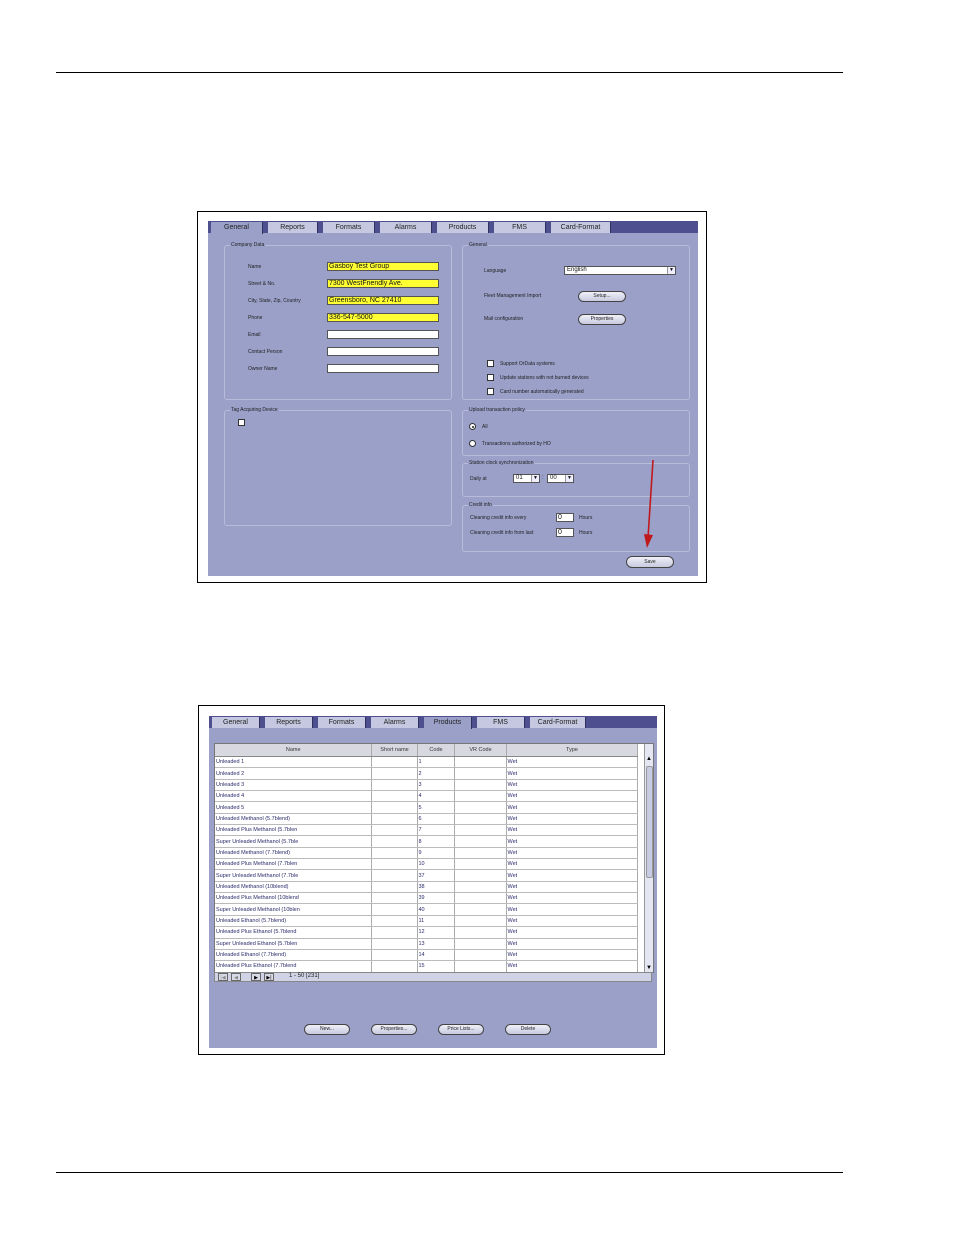 The height and width of the screenshot is (1235, 954). Describe the element at coordinates (528, 1029) in the screenshot. I see `delete-button: Delete` at that location.